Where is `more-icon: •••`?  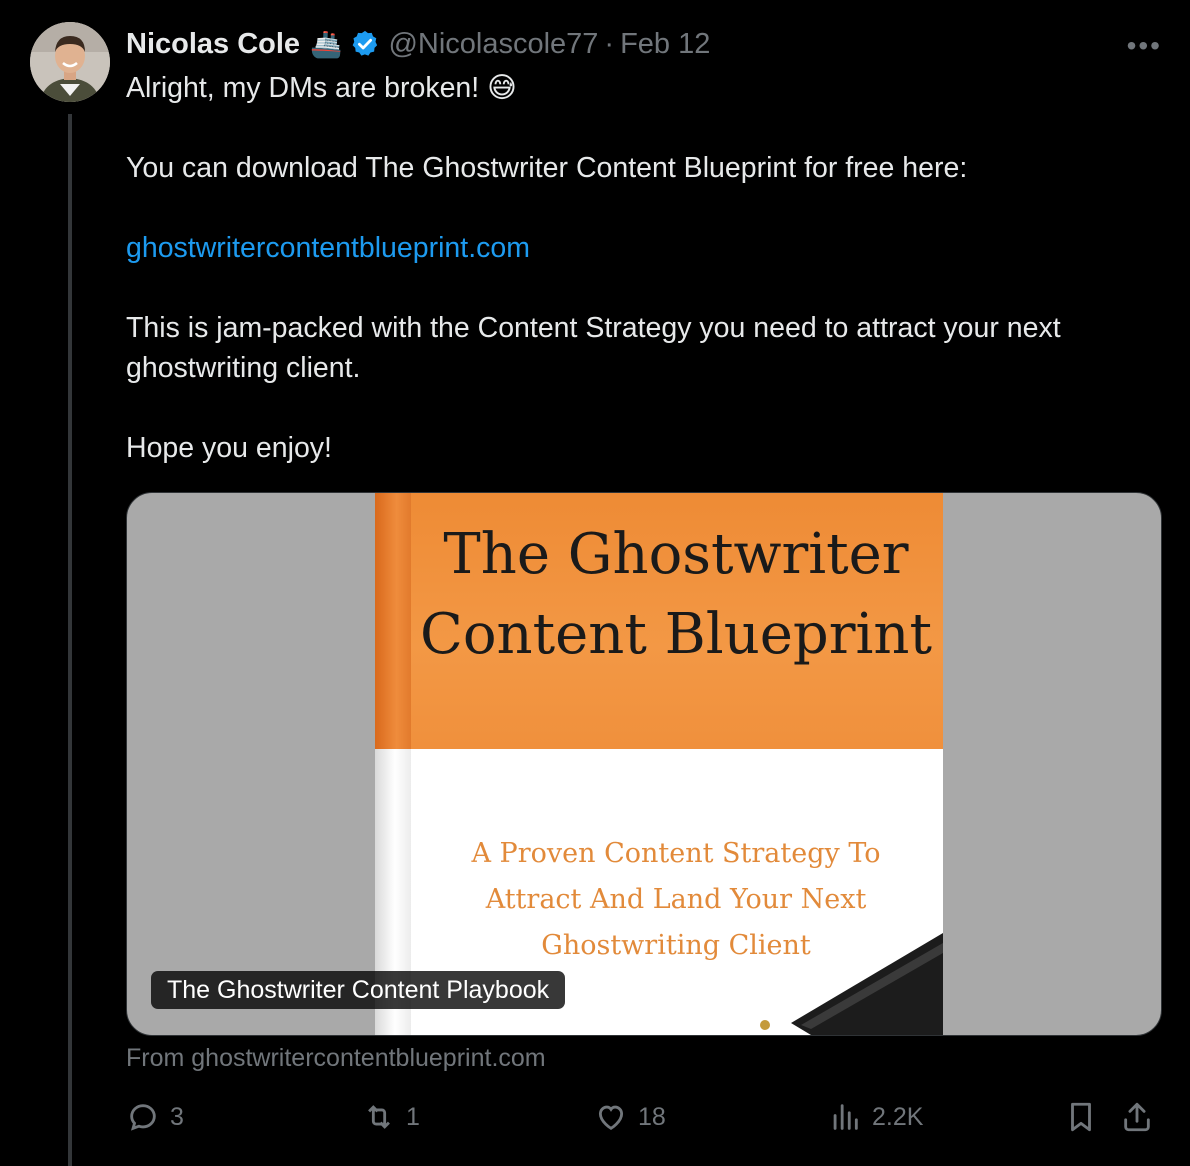 more-icon: ••• is located at coordinates (1144, 46).